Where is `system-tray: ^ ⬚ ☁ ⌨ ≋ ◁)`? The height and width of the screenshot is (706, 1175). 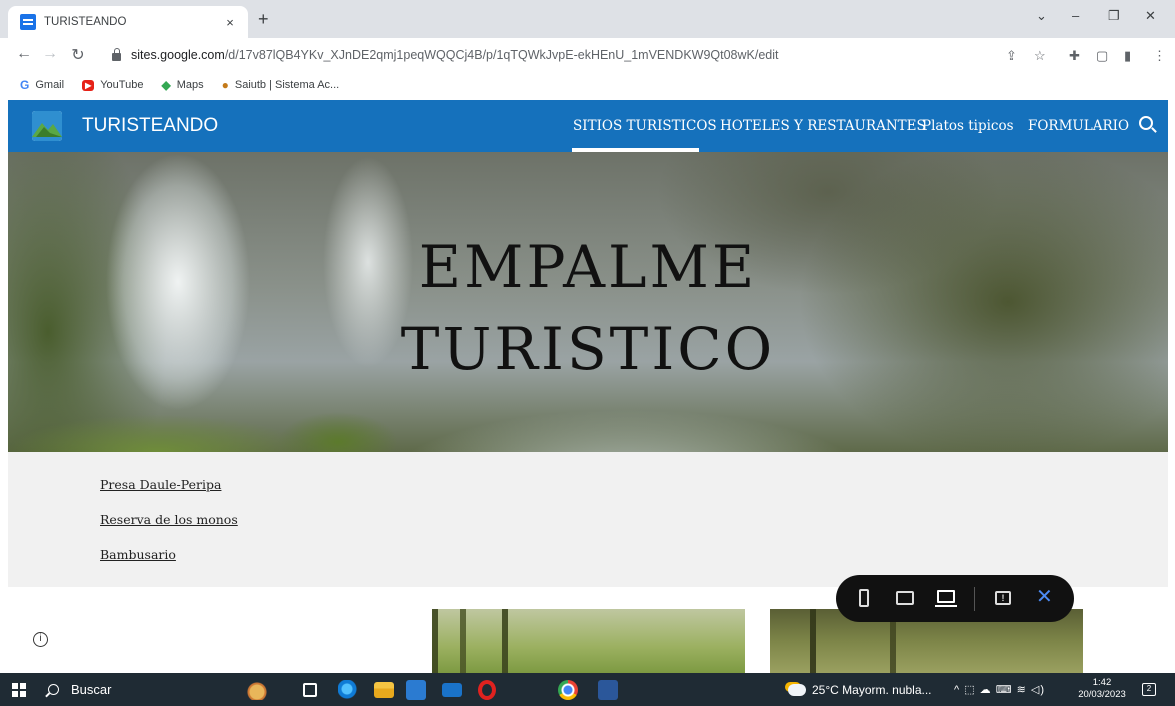
system-tray: ^ ⬚ ☁ ⌨ ≋ ◁) is located at coordinates (999, 689).